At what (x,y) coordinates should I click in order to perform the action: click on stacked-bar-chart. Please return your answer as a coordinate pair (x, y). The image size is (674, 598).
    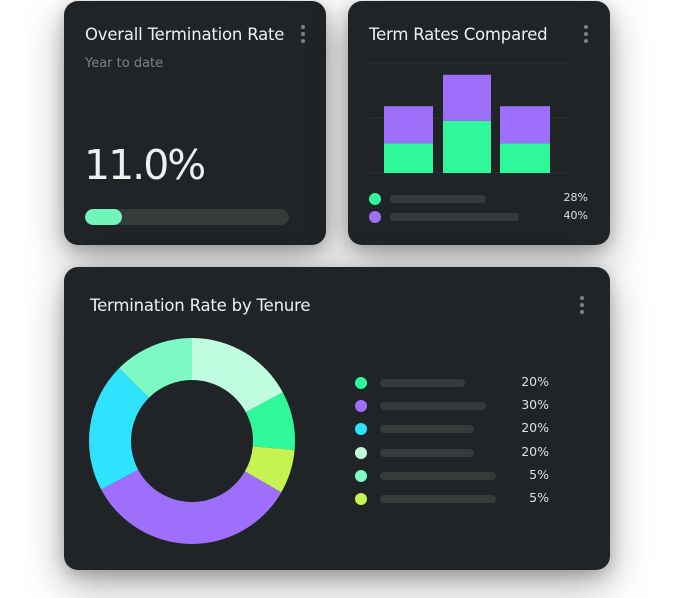
    Looking at the image, I should click on (470, 118).